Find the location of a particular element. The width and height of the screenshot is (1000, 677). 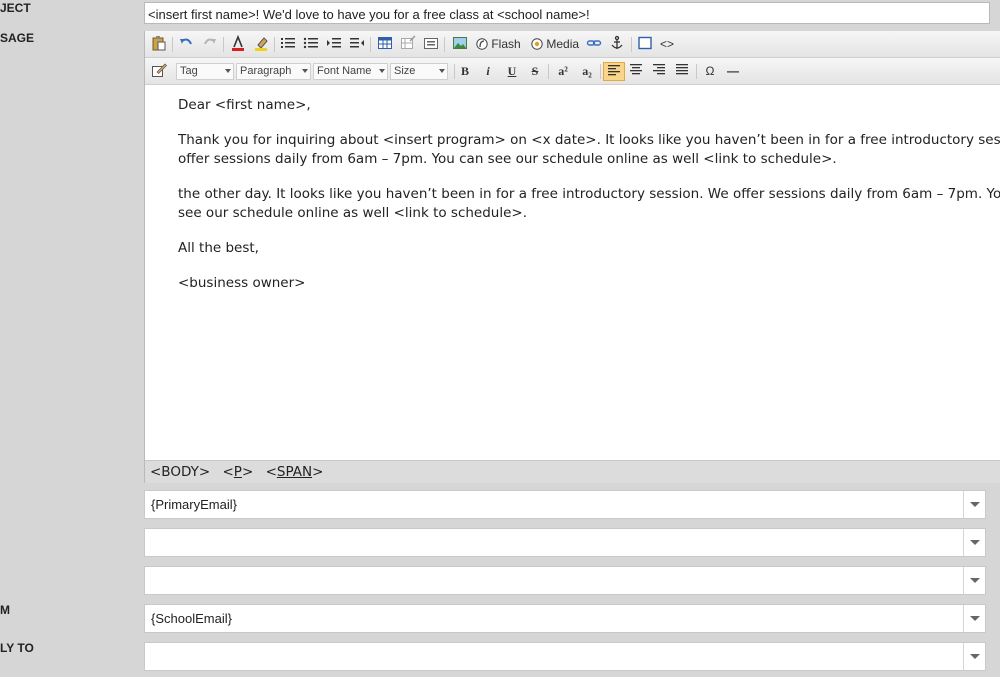

paragraph-select: Paragraph is located at coordinates (273, 71).